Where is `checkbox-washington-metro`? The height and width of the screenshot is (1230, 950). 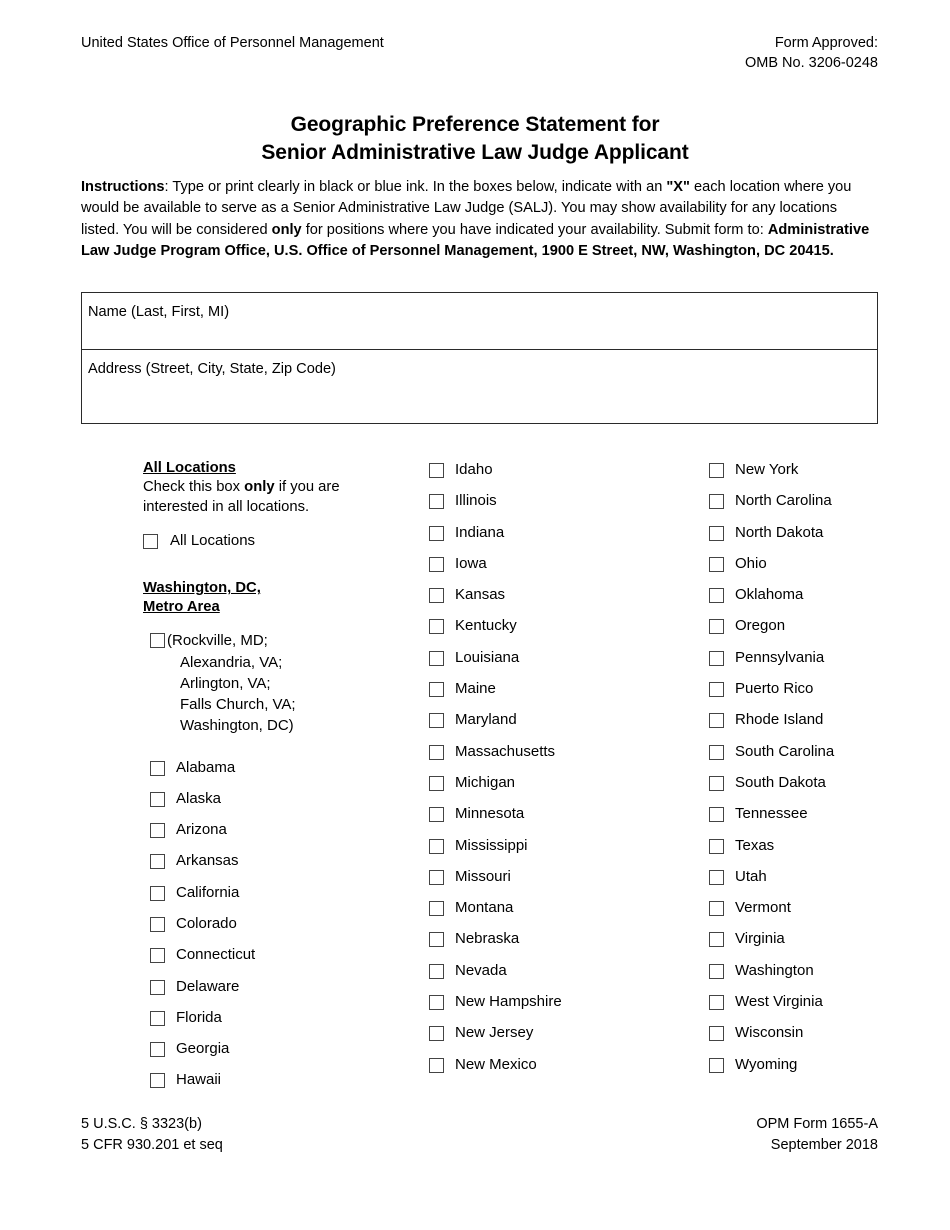 checkbox-washington-metro is located at coordinates (157, 641).